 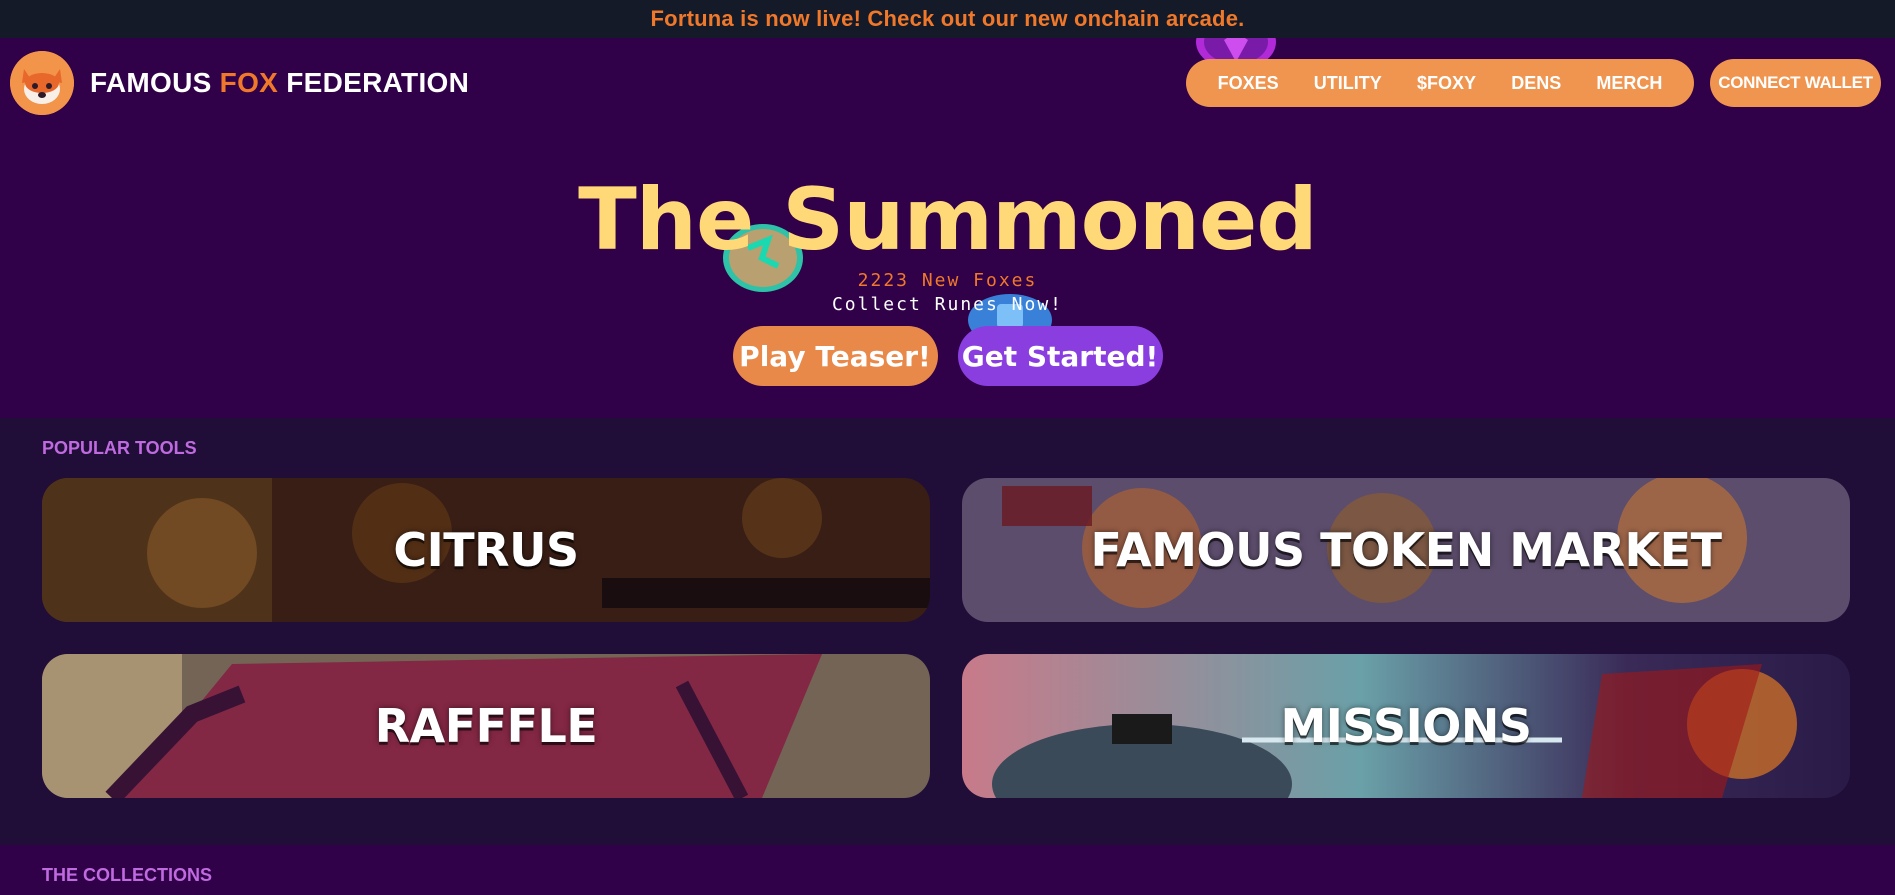 I want to click on tool-card-token-market-title: FAMOUS TOKEN MARKET, so click(x=1406, y=550).